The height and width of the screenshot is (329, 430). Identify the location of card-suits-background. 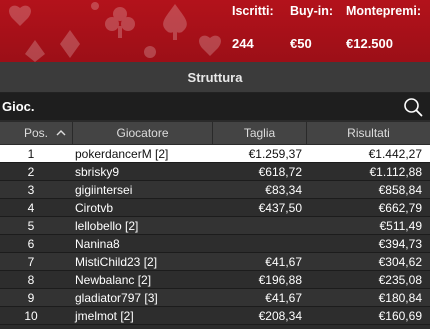
(115, 32).